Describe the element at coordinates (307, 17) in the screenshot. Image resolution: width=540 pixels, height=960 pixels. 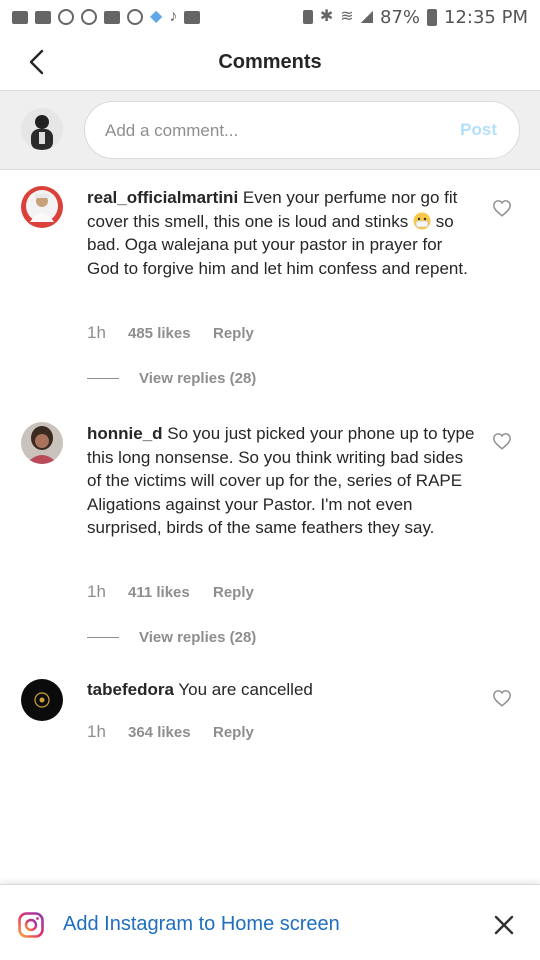
I see `lock-icon` at that location.